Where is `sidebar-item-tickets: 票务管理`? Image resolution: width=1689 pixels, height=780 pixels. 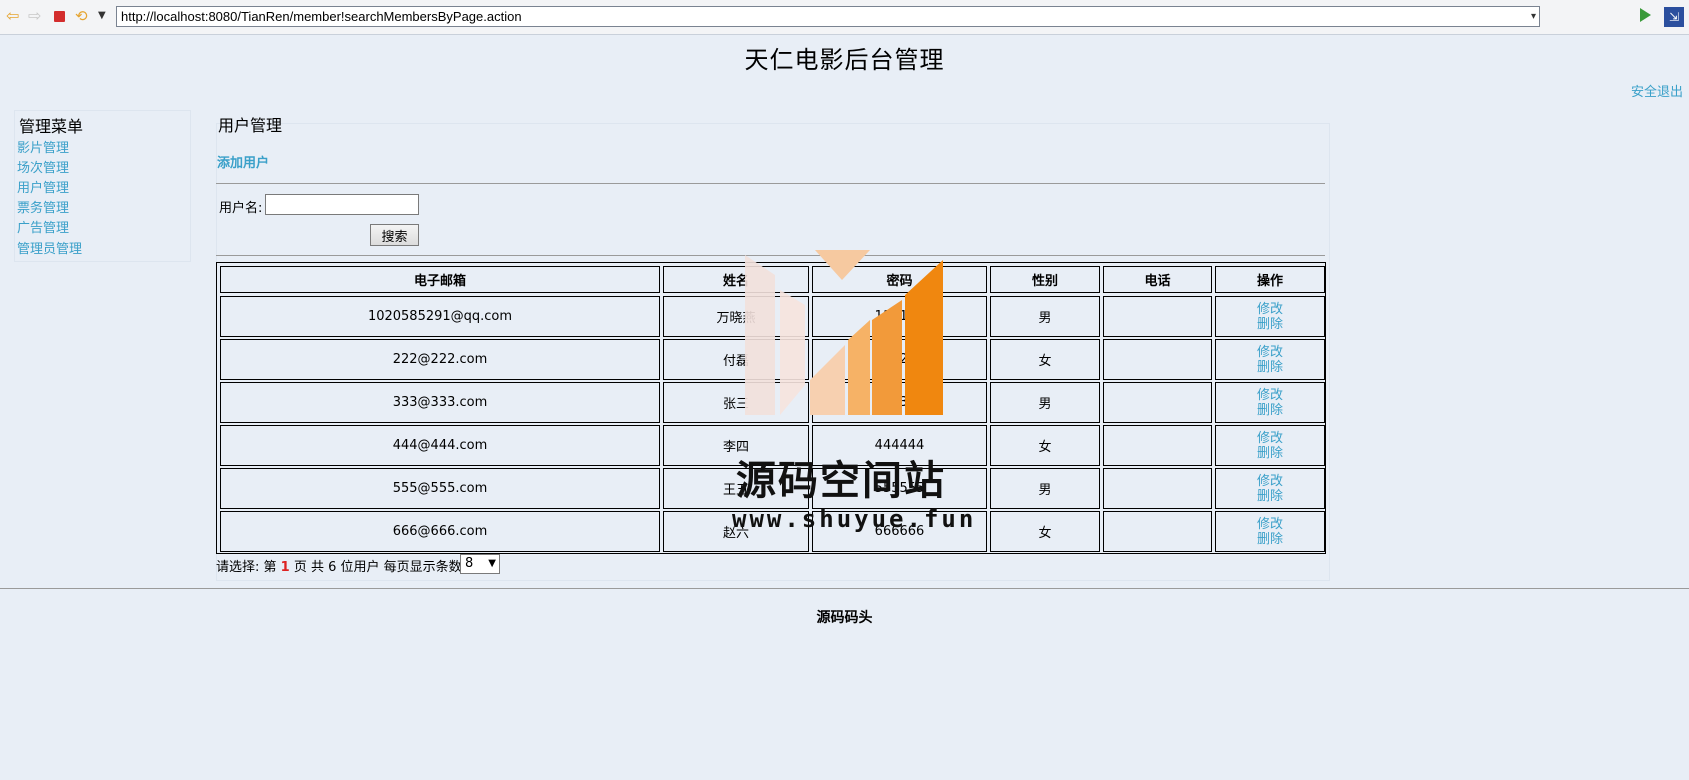
sidebar-item-tickets: 票务管理 is located at coordinates (43, 206).